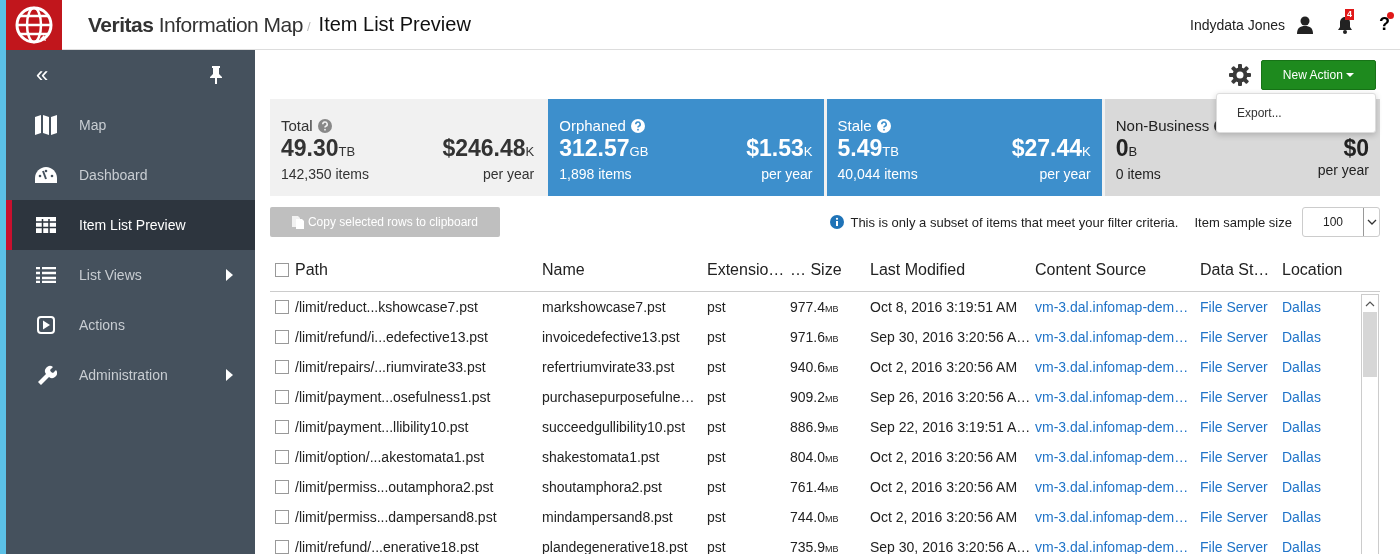 The image size is (1400, 554). Describe the element at coordinates (130, 375) in the screenshot. I see `sidebar-item: Administration` at that location.